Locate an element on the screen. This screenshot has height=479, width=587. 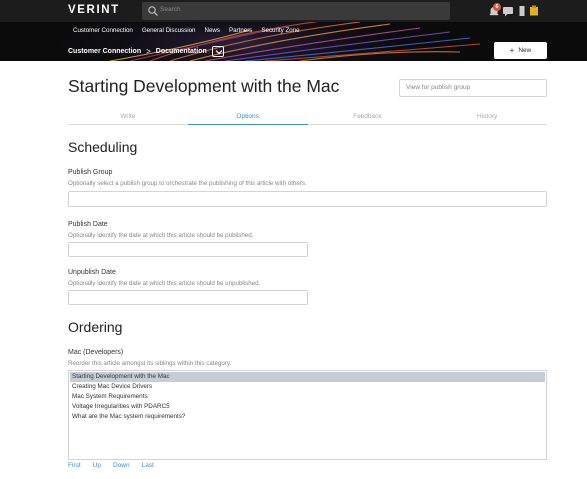
messages-icon is located at coordinates (508, 11).